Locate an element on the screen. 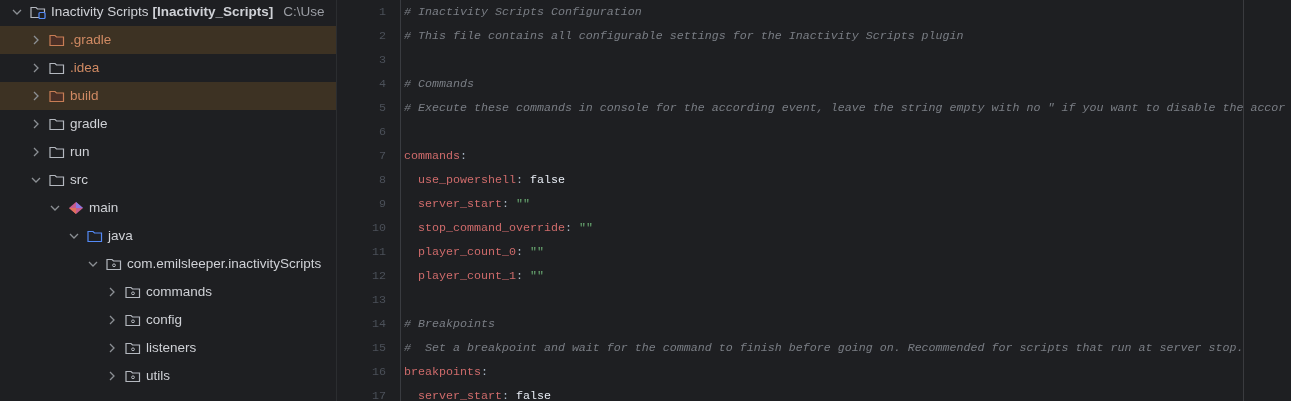 Image resolution: width=1291 pixels, height=401 pixels. tree-item-label: .idea is located at coordinates (85, 68).